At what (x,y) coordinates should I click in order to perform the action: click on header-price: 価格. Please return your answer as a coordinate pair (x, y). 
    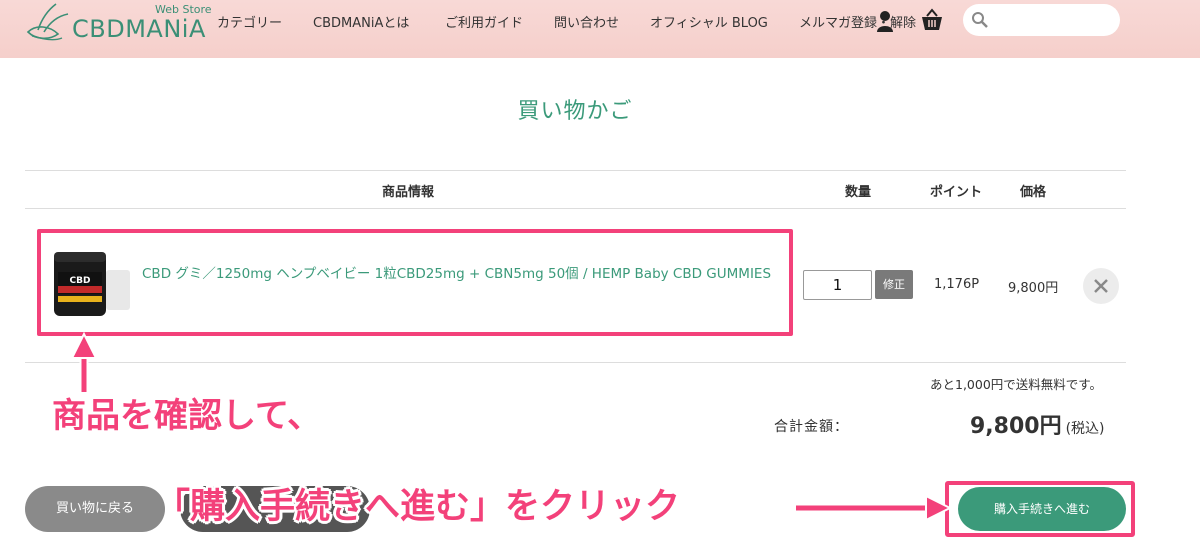
    Looking at the image, I should click on (1033, 192).